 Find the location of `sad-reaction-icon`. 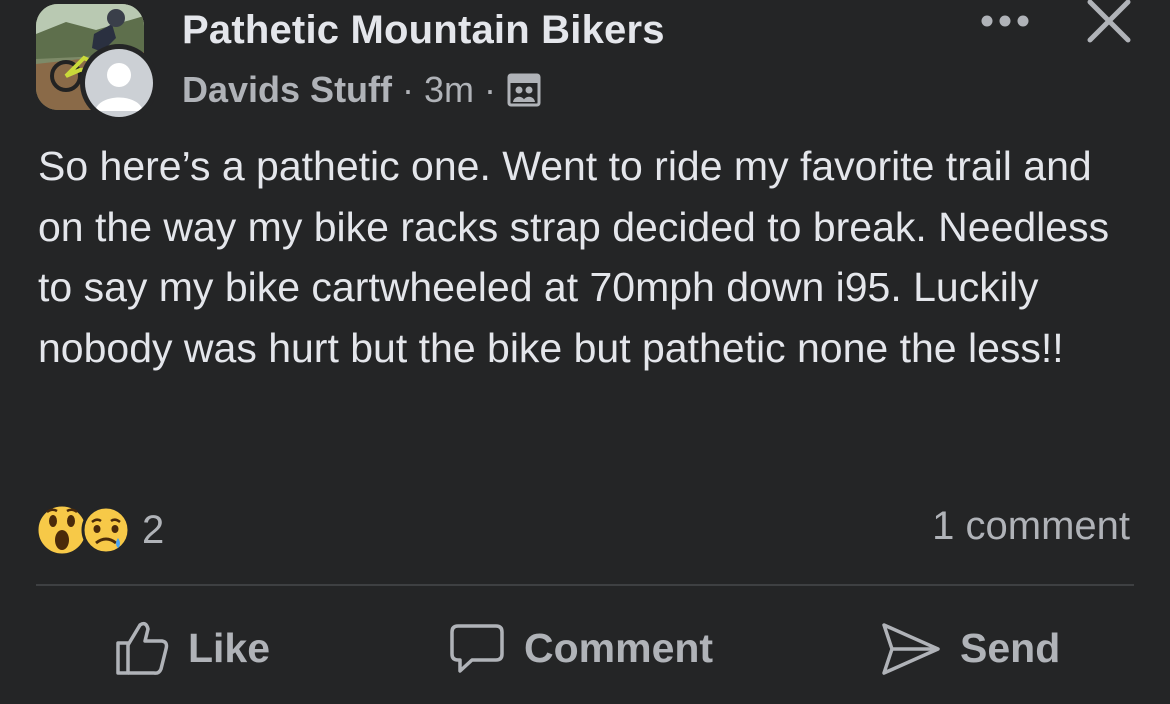

sad-reaction-icon is located at coordinates (106, 530).